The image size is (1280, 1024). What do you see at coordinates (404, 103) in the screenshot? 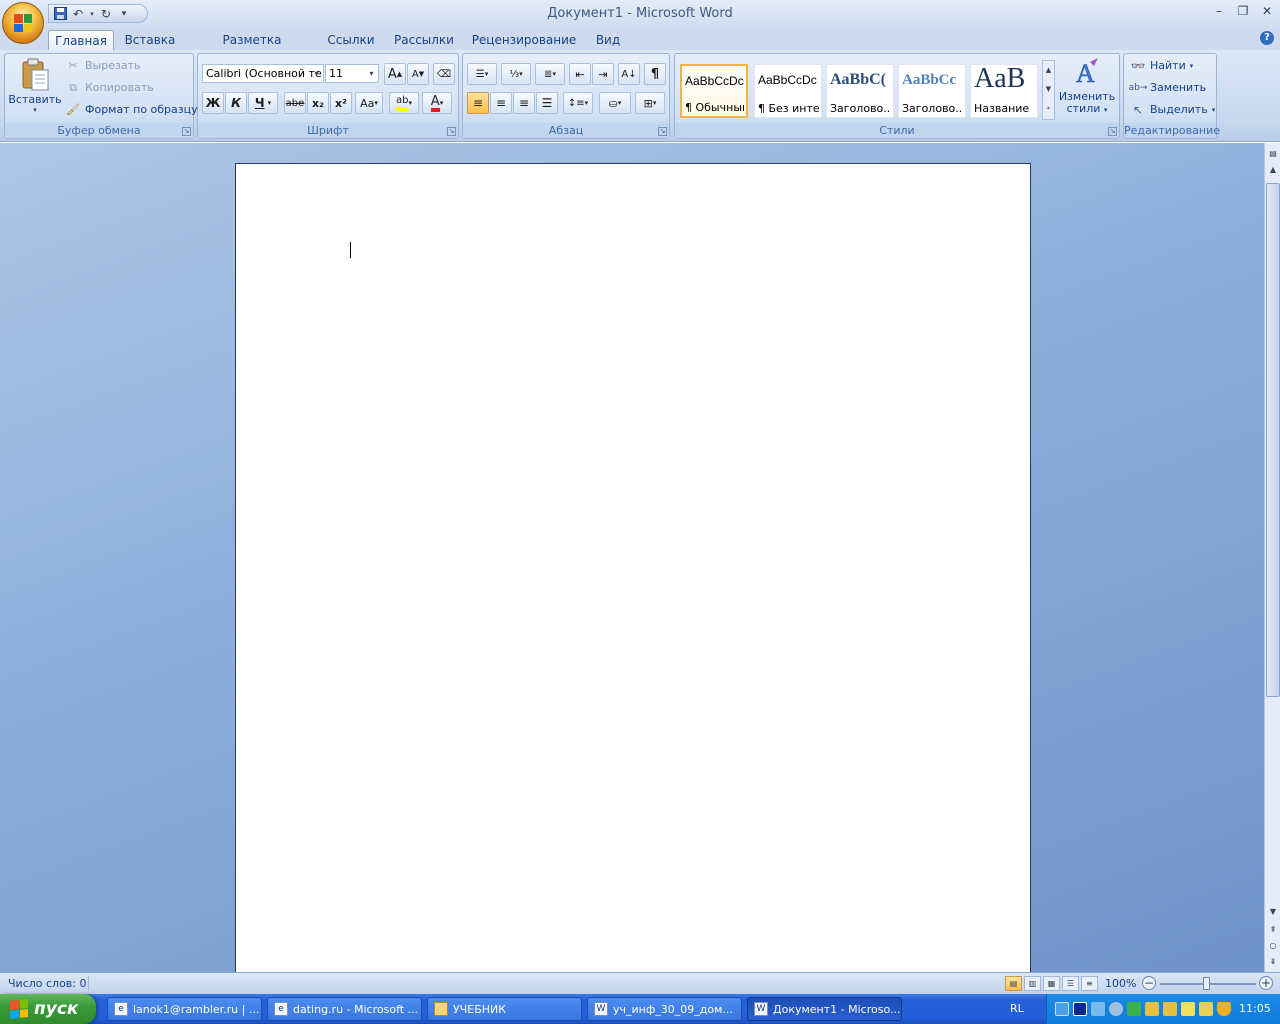
I see `highlight-button: ab ▾` at bounding box center [404, 103].